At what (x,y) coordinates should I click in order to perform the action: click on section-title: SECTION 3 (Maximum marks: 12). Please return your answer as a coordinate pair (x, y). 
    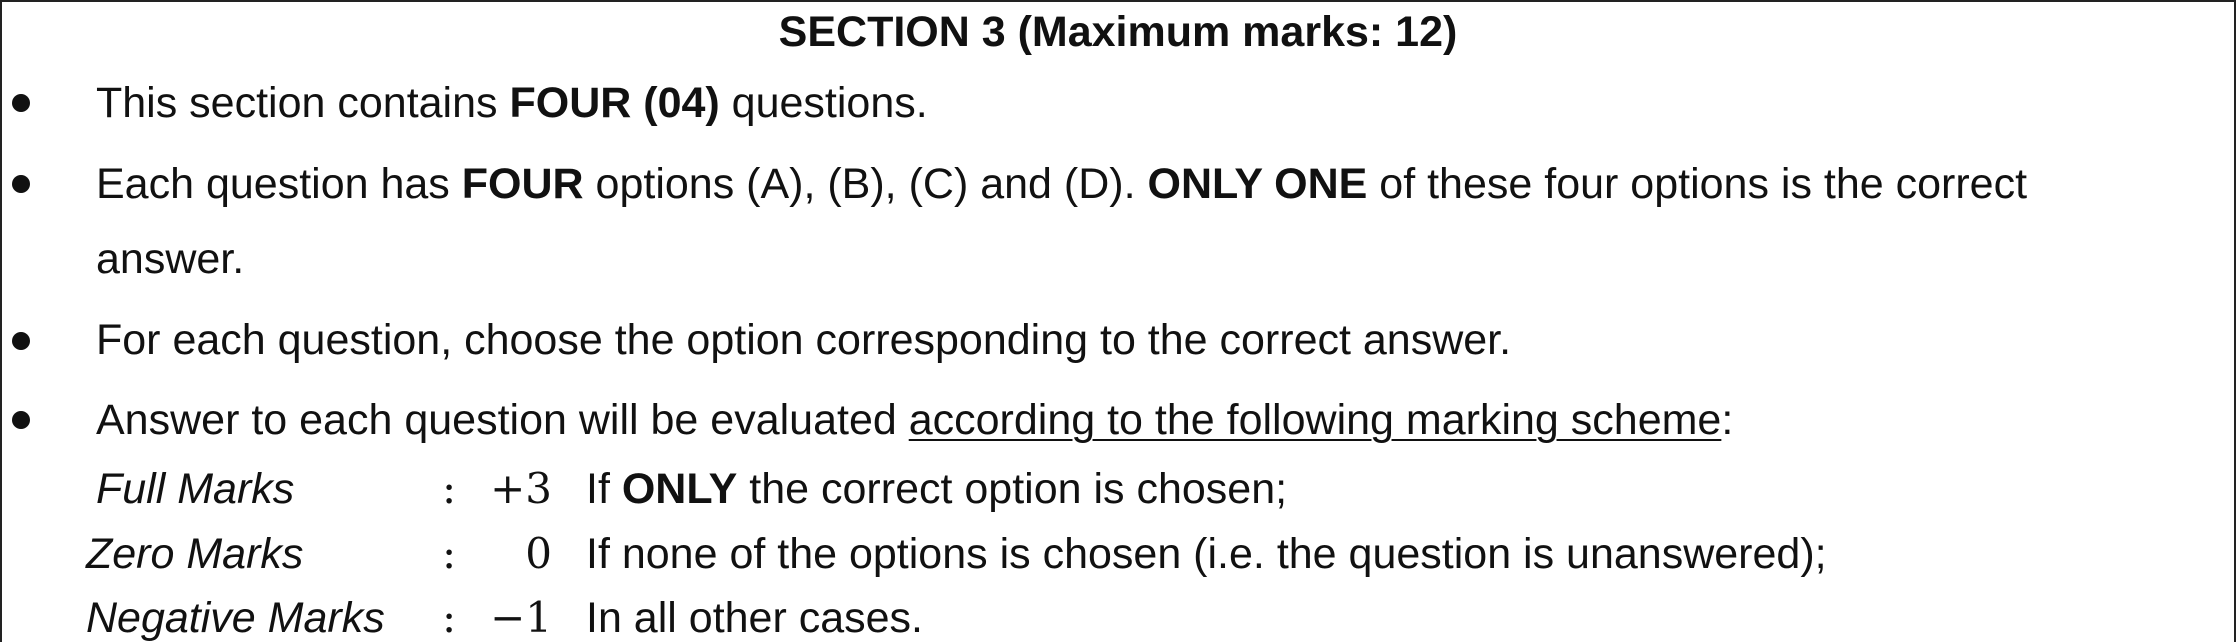
    Looking at the image, I should click on (1118, 32).